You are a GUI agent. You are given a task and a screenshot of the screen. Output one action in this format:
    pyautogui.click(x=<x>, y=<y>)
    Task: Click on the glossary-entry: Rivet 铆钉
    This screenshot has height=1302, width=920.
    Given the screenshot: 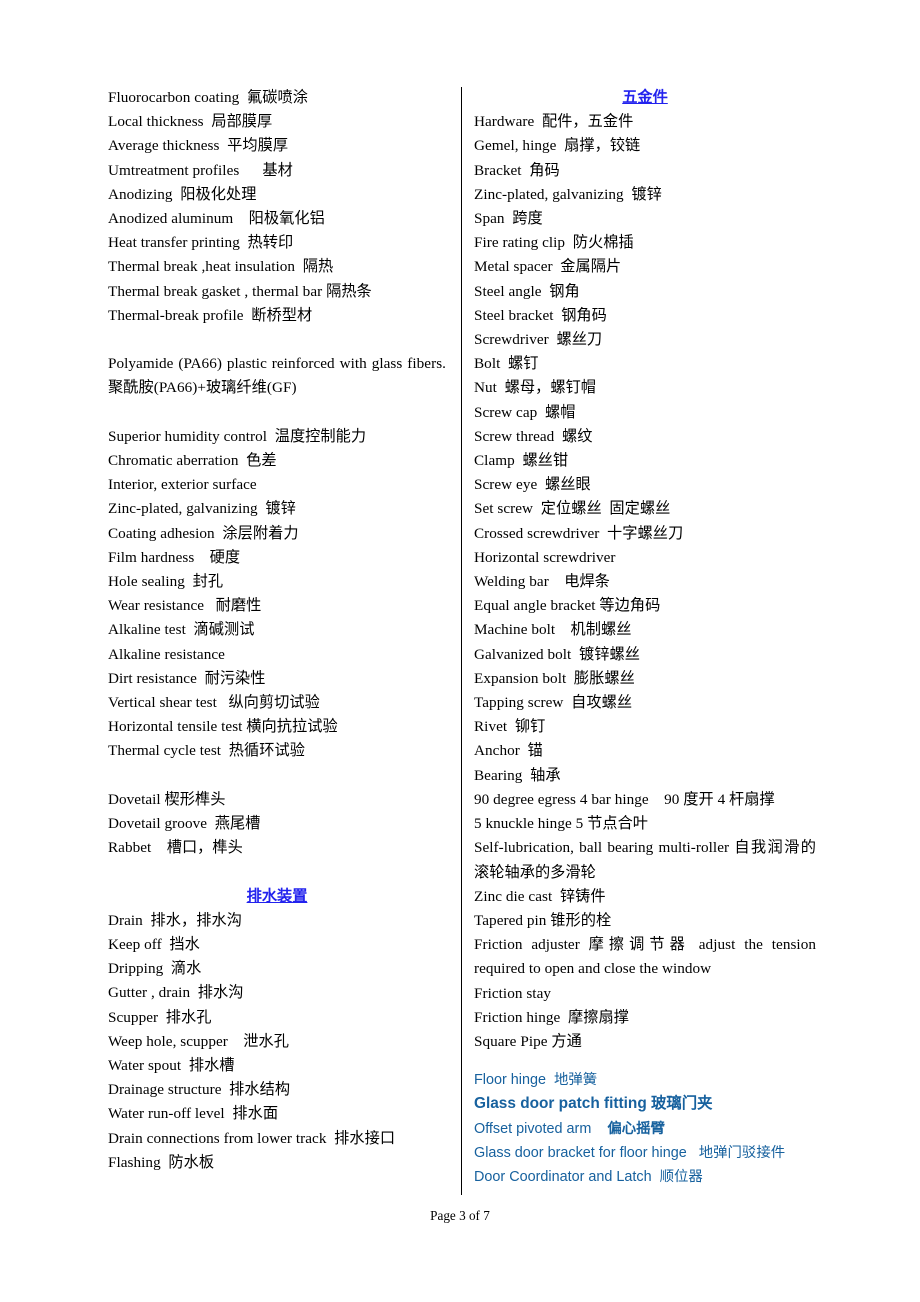 What is the action you would take?
    pyautogui.click(x=510, y=727)
    